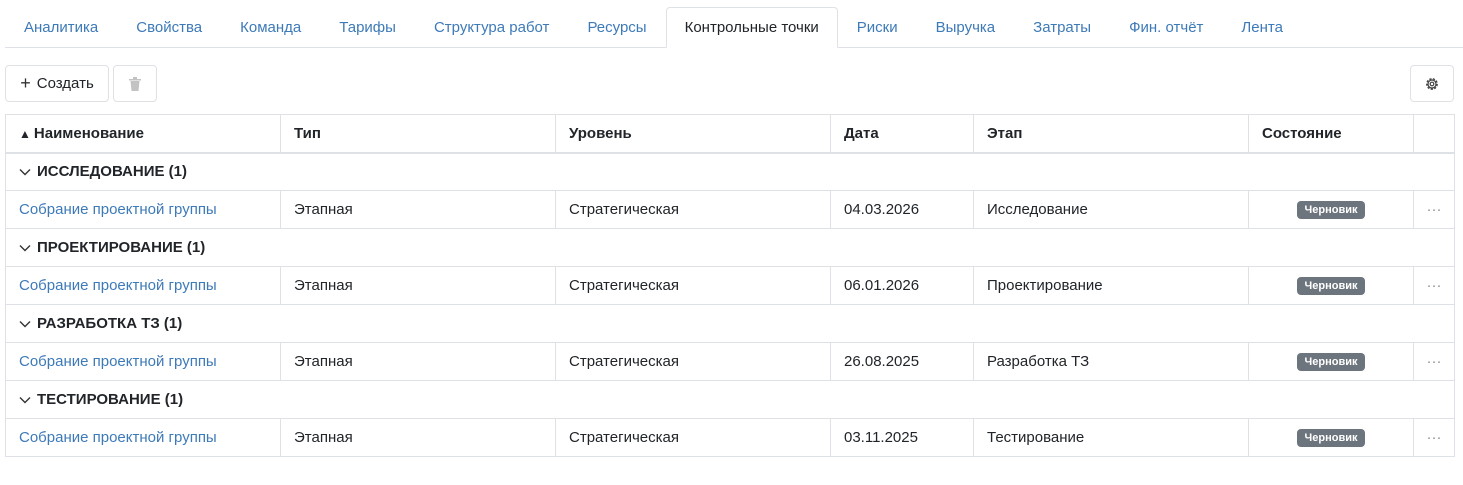 This screenshot has height=485, width=1463. Describe the element at coordinates (1111, 134) in the screenshot. I see `column-header-stage: Этап` at that location.